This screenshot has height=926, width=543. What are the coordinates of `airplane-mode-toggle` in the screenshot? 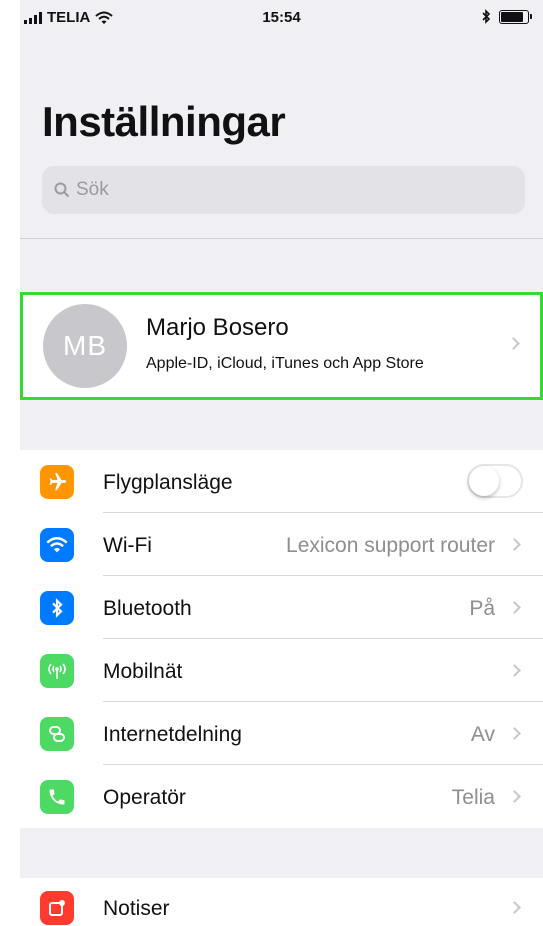 It's located at (495, 481).